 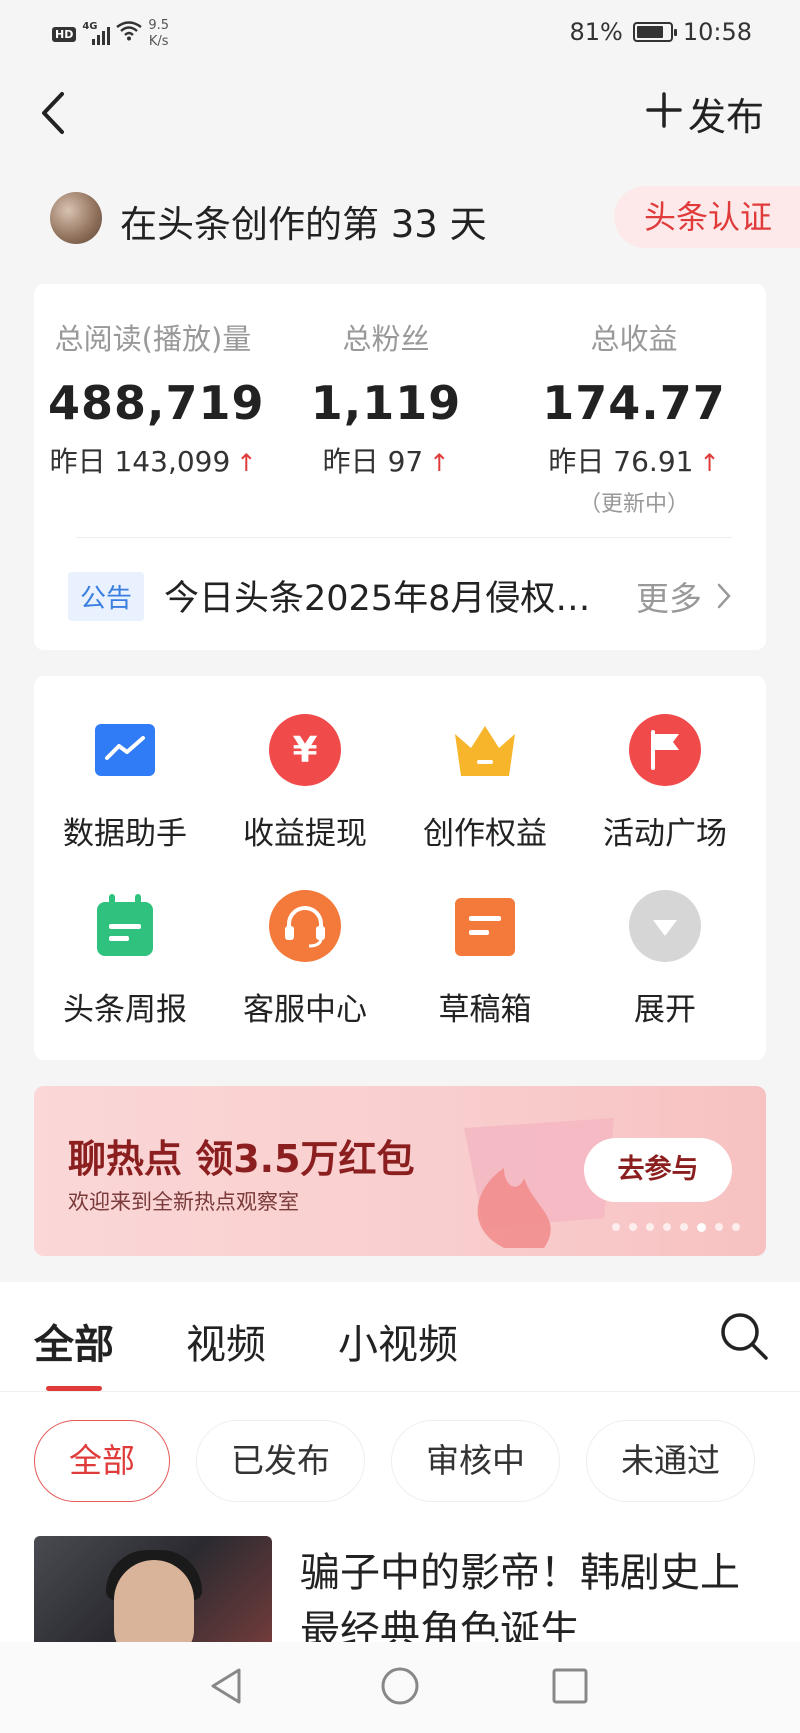 I want to click on tool-drafts: 草稿箱, so click(x=485, y=959).